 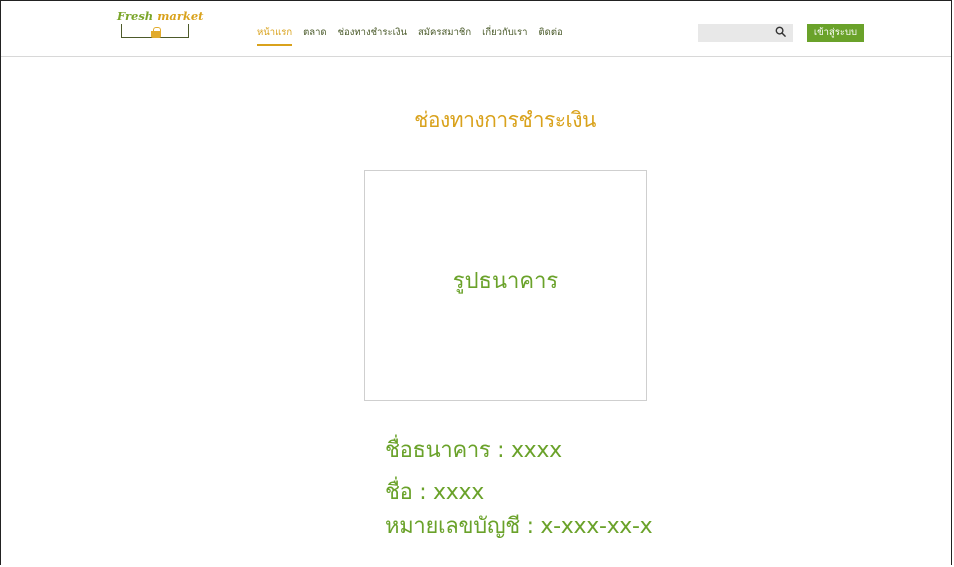 What do you see at coordinates (315, 35) in the screenshot?
I see `nav-item-market: ตลาด` at bounding box center [315, 35].